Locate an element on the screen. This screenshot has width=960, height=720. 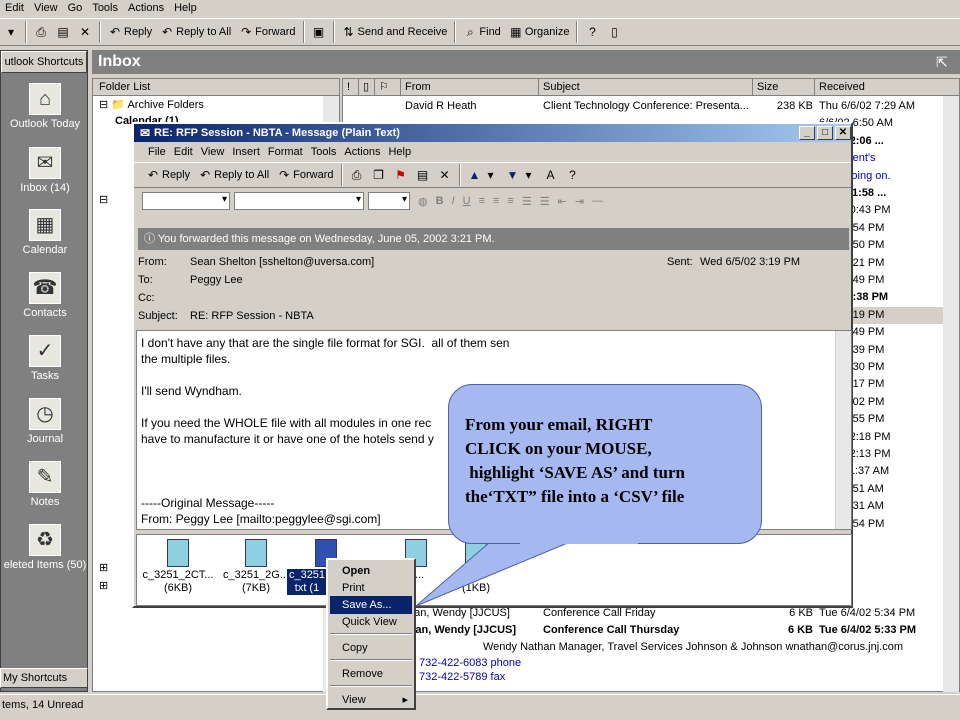
mw-menu-format: Format is located at coordinates (285, 152).